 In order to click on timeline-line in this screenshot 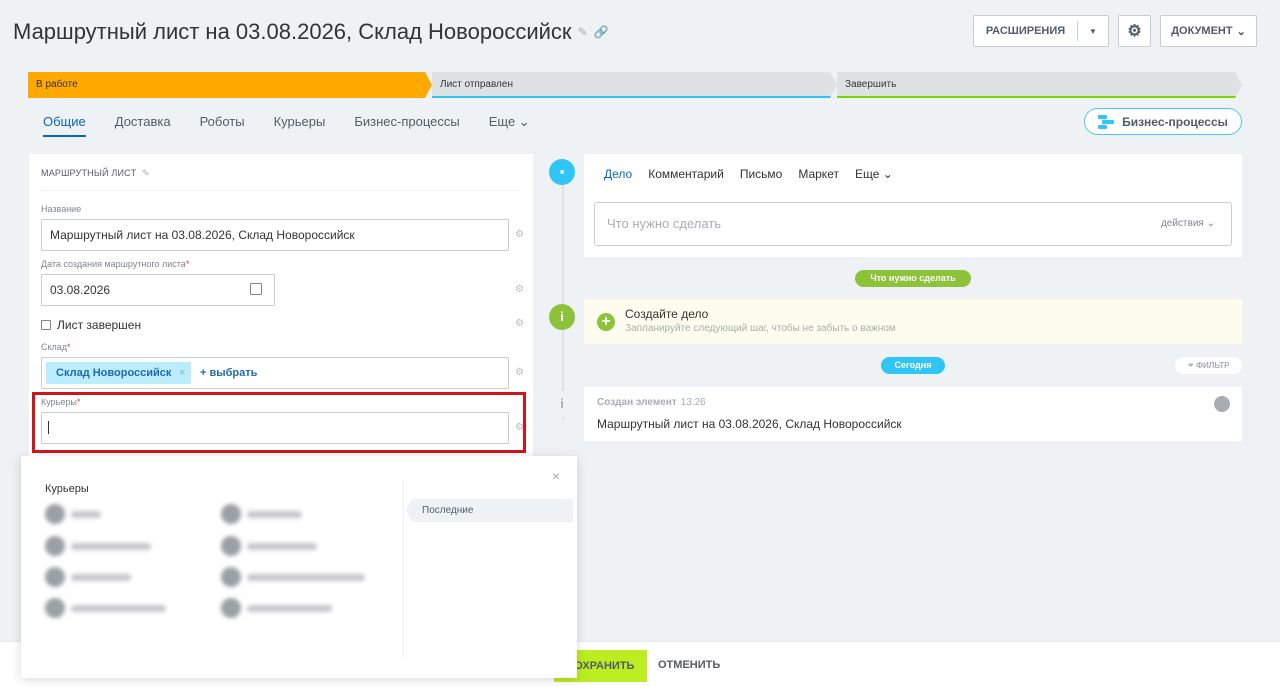, I will do `click(563, 295)`.